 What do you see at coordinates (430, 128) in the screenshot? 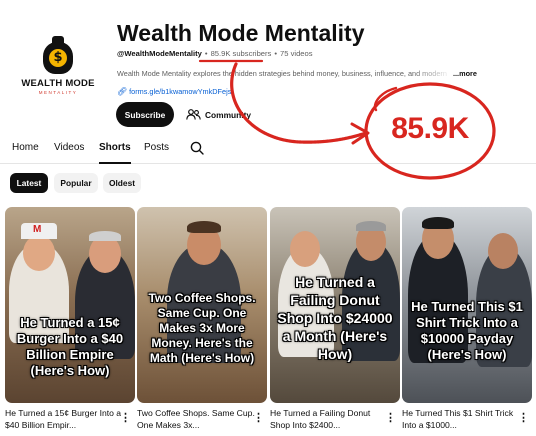
I see `highlight-count: 85.9K` at bounding box center [430, 128].